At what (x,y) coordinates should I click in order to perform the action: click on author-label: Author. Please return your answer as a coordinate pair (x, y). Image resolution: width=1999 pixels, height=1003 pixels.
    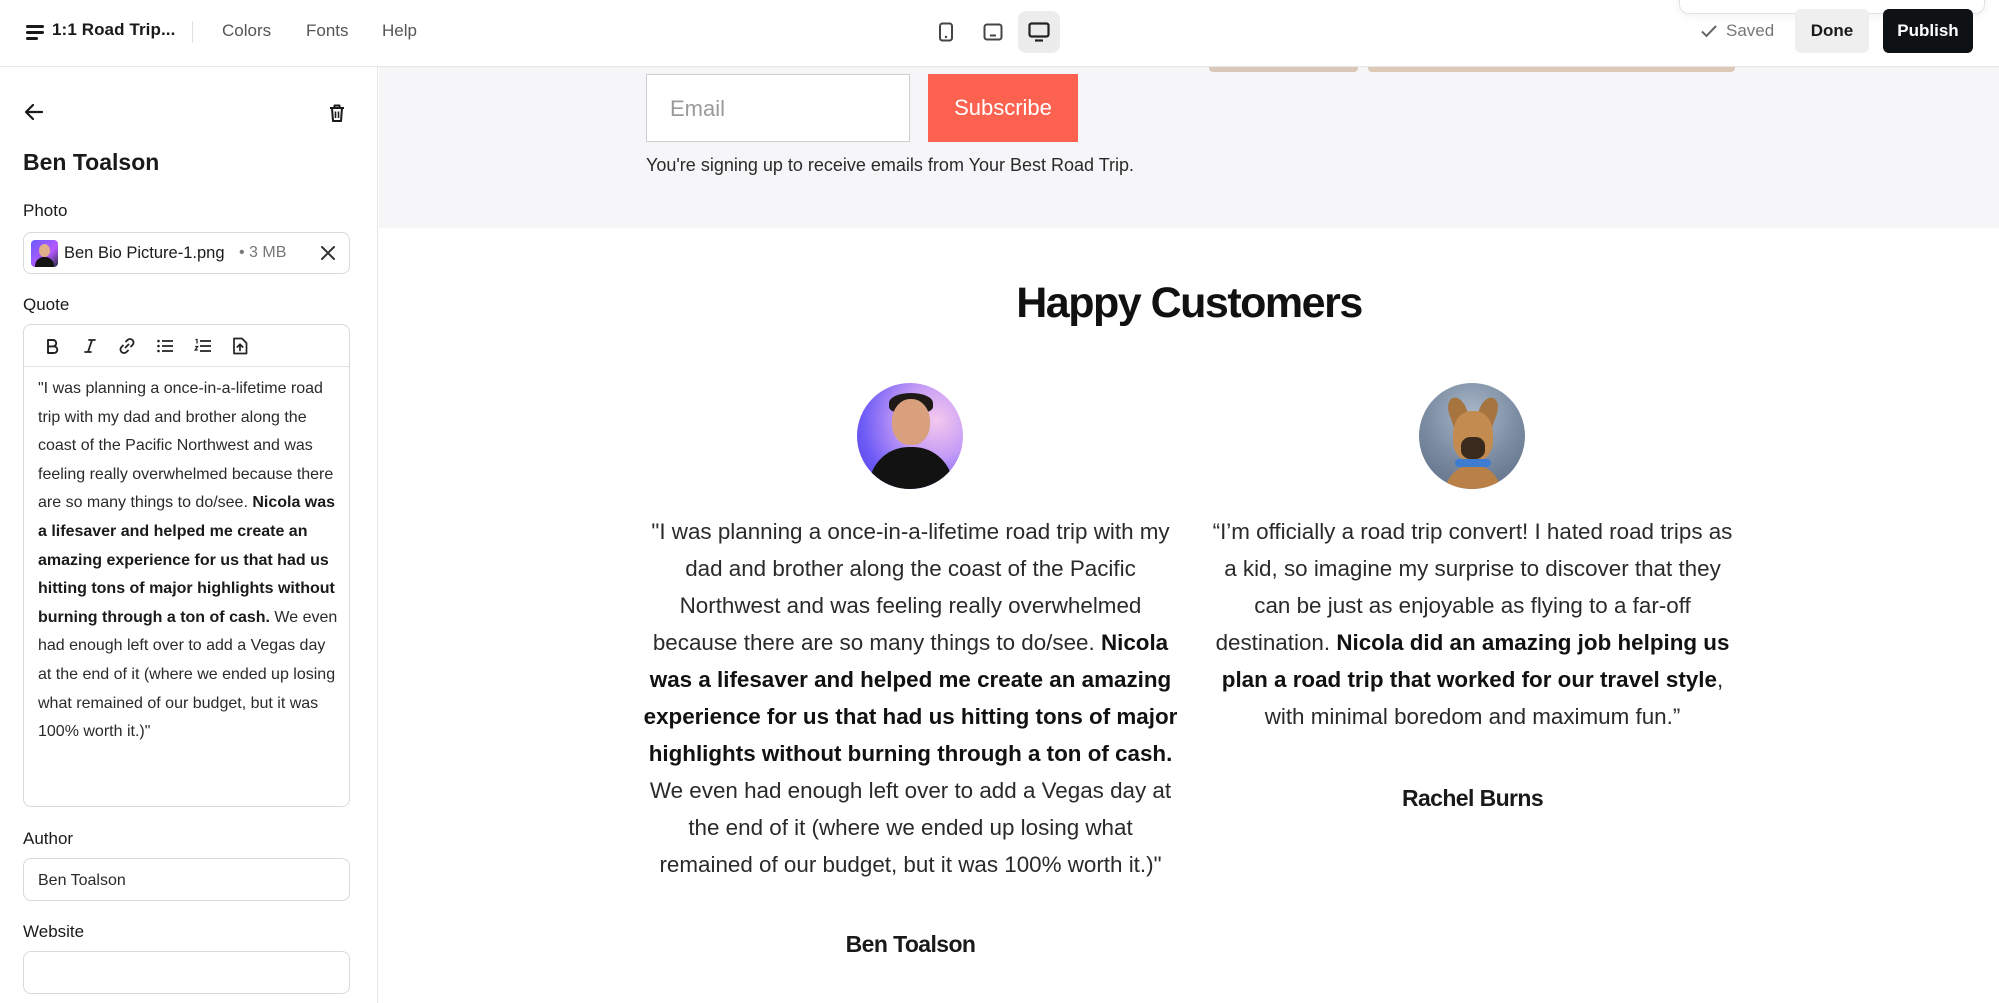
    Looking at the image, I should click on (48, 838).